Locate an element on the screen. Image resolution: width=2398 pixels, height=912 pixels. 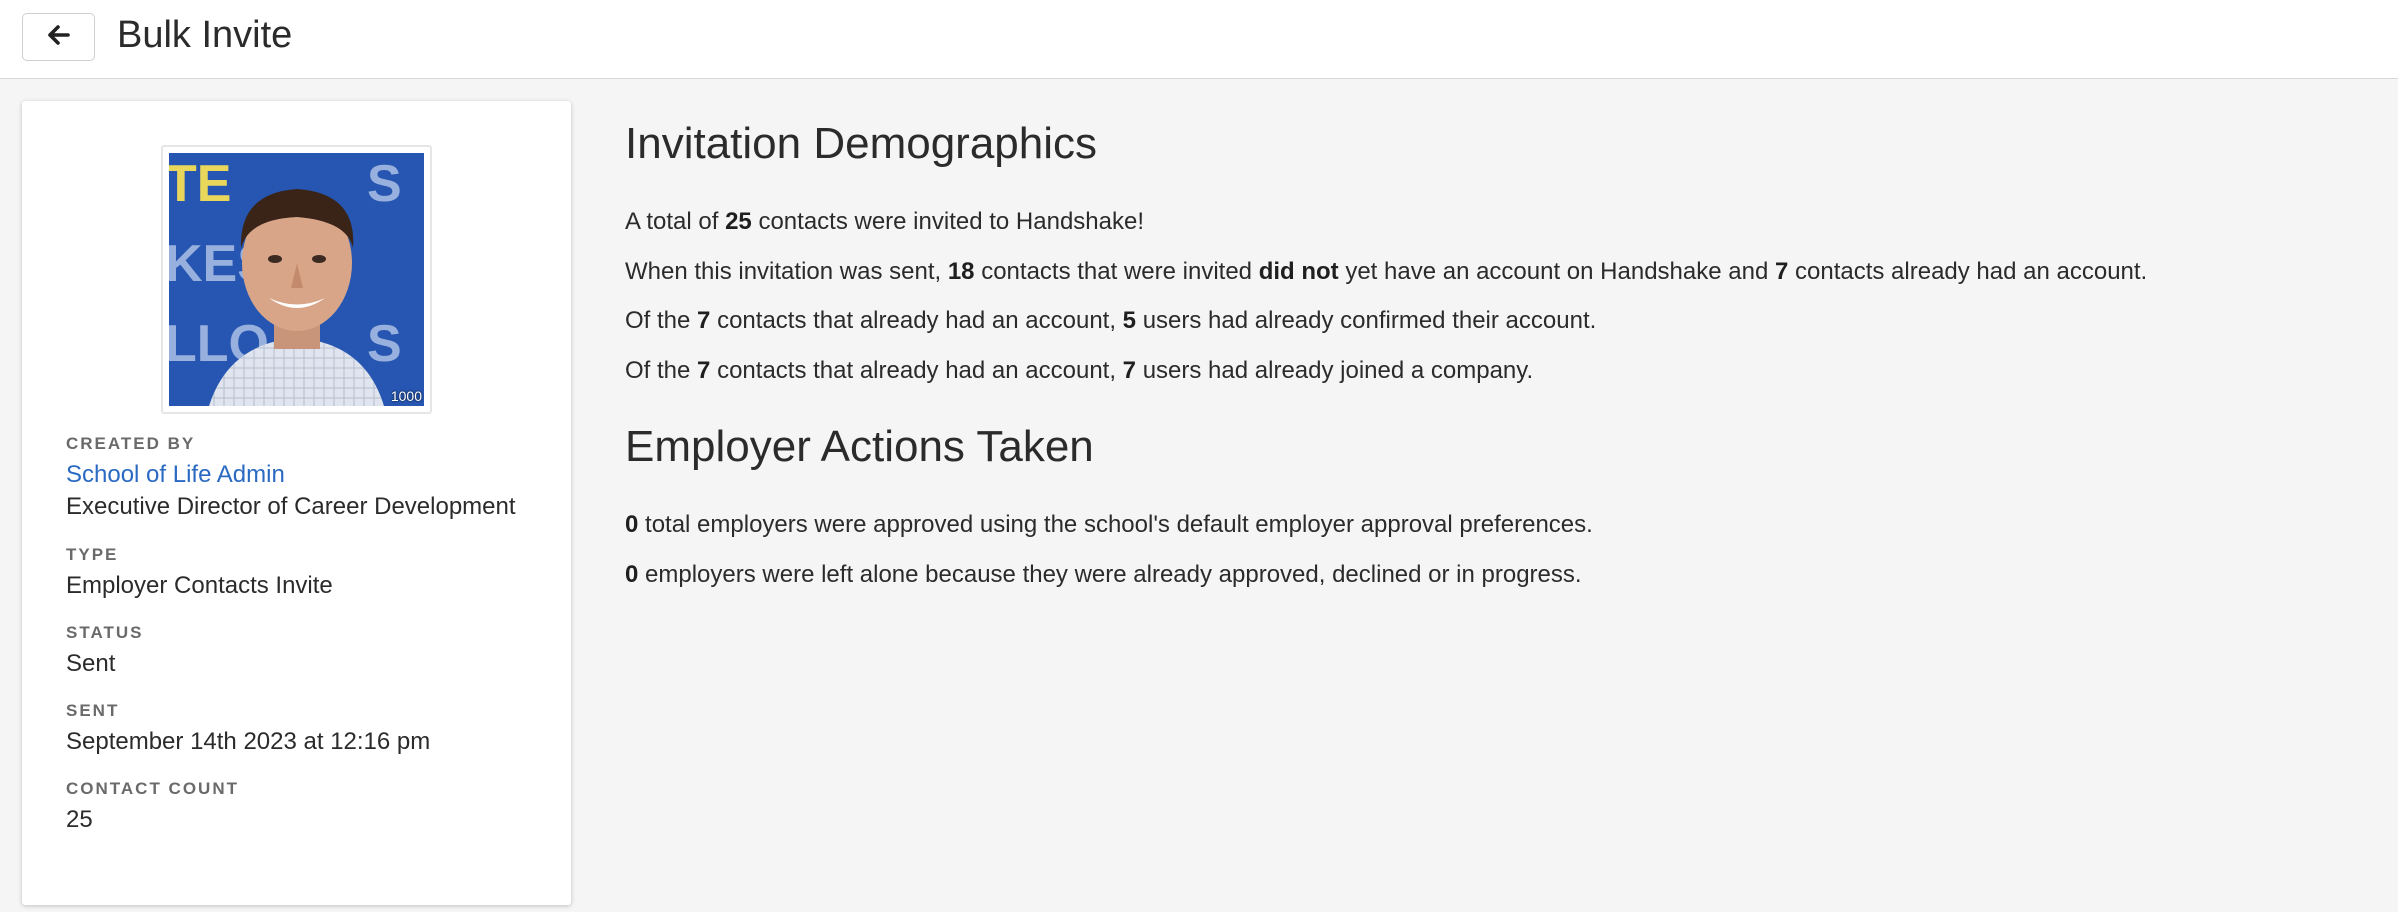
created-by-label: CREATED BY is located at coordinates (131, 443).